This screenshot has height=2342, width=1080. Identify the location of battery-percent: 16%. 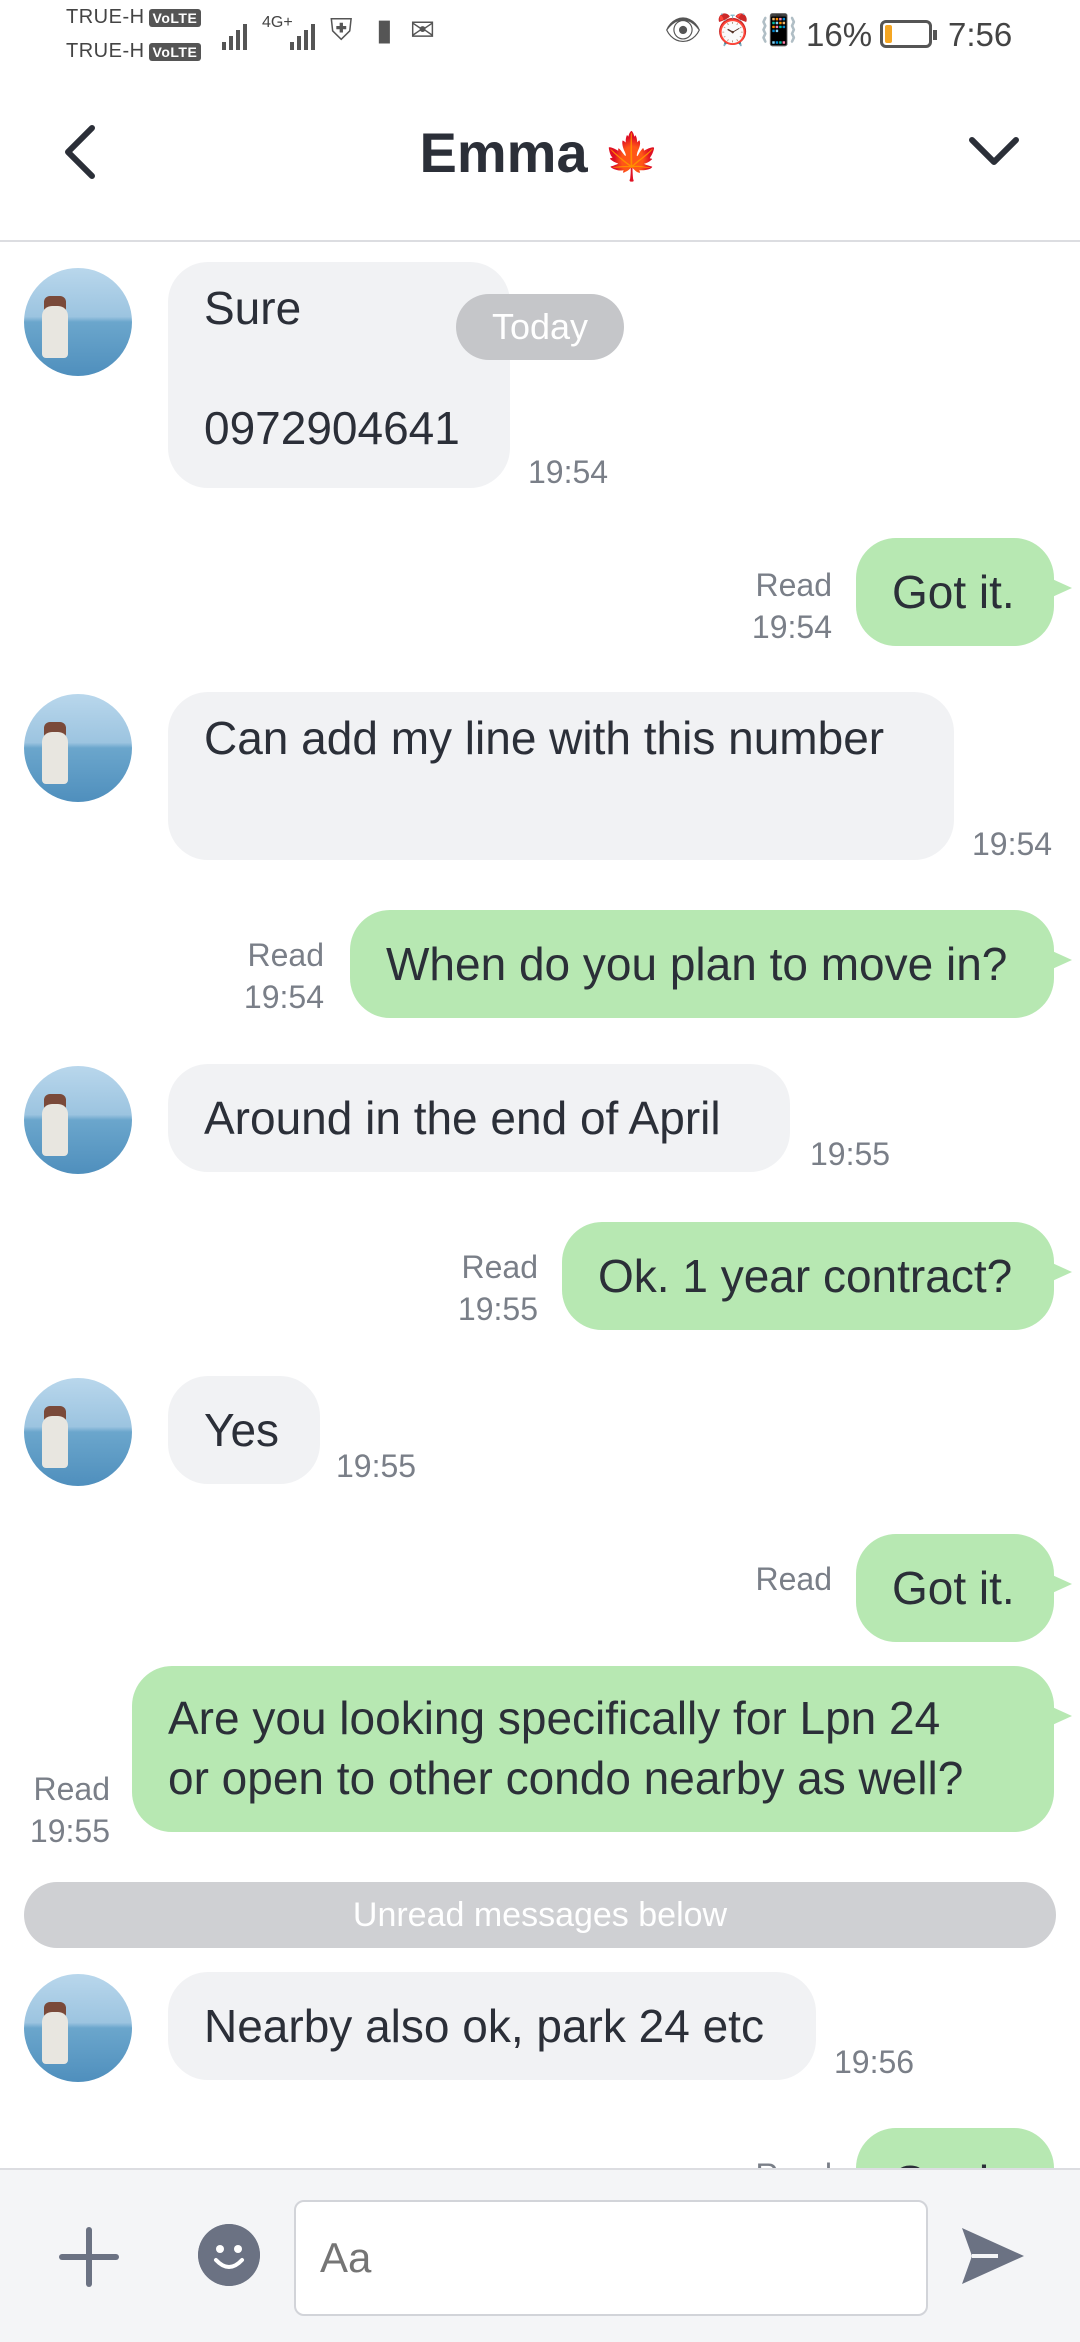
(839, 34).